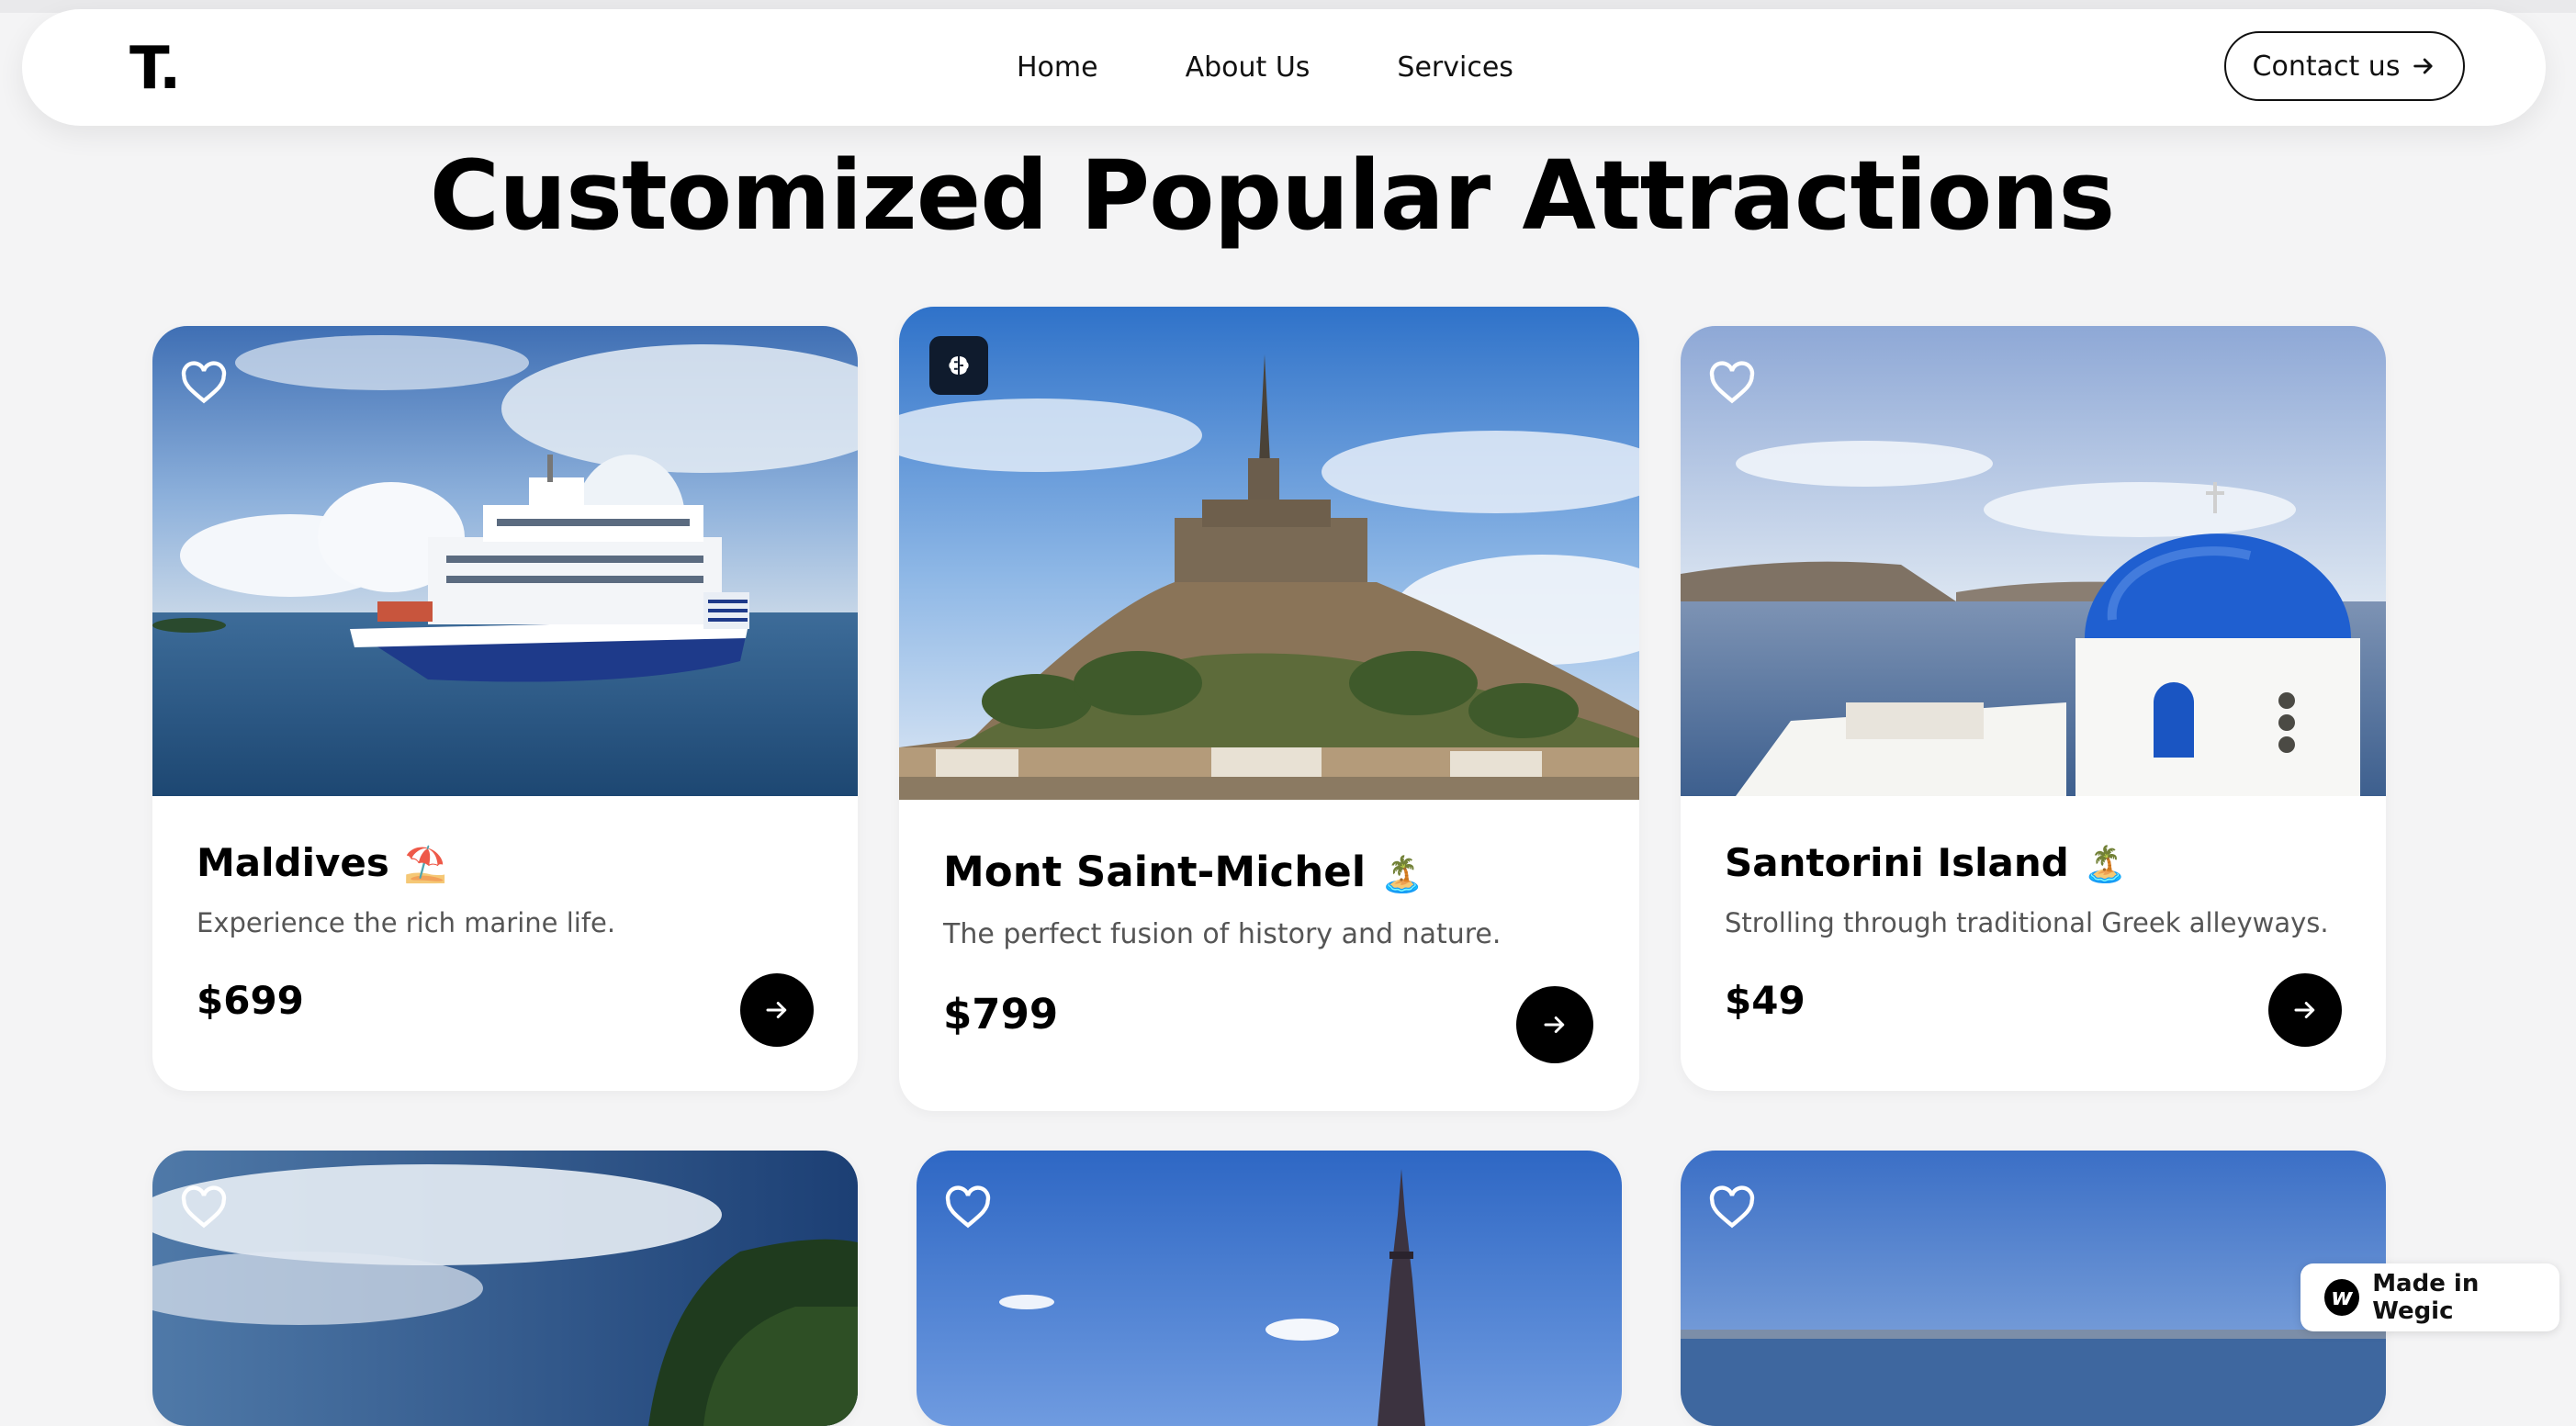 Image resolution: width=2576 pixels, height=1426 pixels. What do you see at coordinates (1455, 68) in the screenshot?
I see `nav-link-services: Services` at bounding box center [1455, 68].